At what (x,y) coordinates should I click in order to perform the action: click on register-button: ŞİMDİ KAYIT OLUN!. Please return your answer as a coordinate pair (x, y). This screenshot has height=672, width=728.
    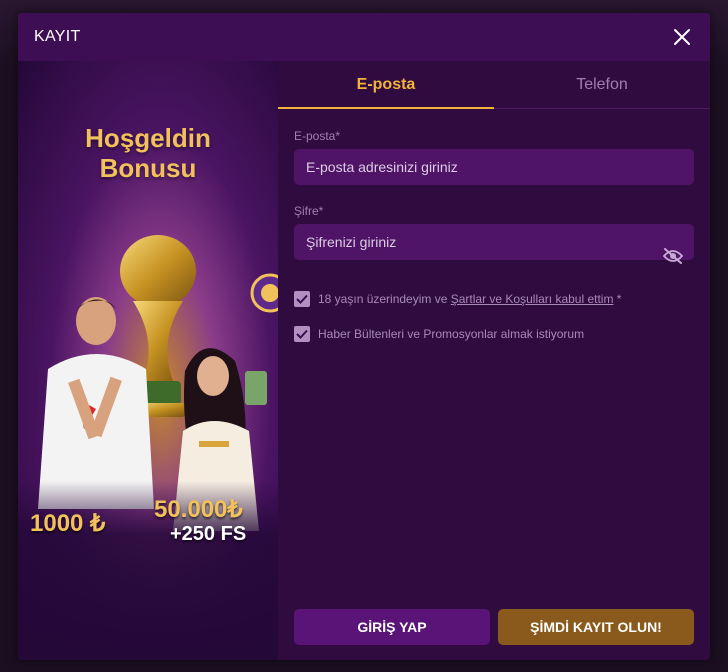
    Looking at the image, I should click on (596, 627).